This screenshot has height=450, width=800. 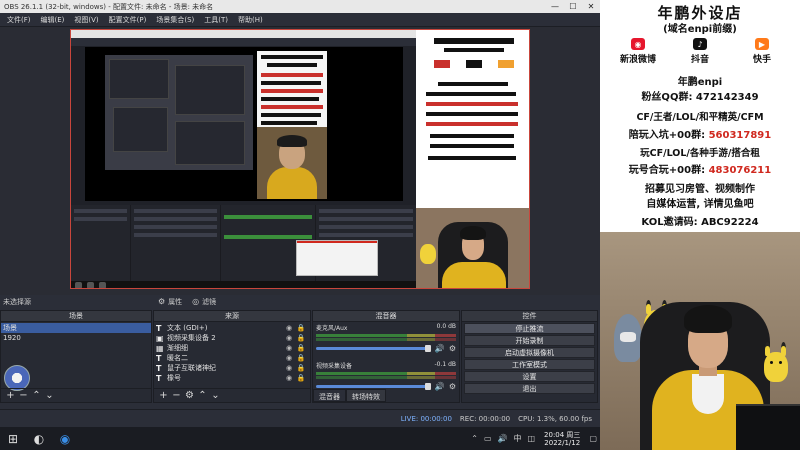 I want to click on menu-edit: 编辑(E), so click(x=53, y=20).